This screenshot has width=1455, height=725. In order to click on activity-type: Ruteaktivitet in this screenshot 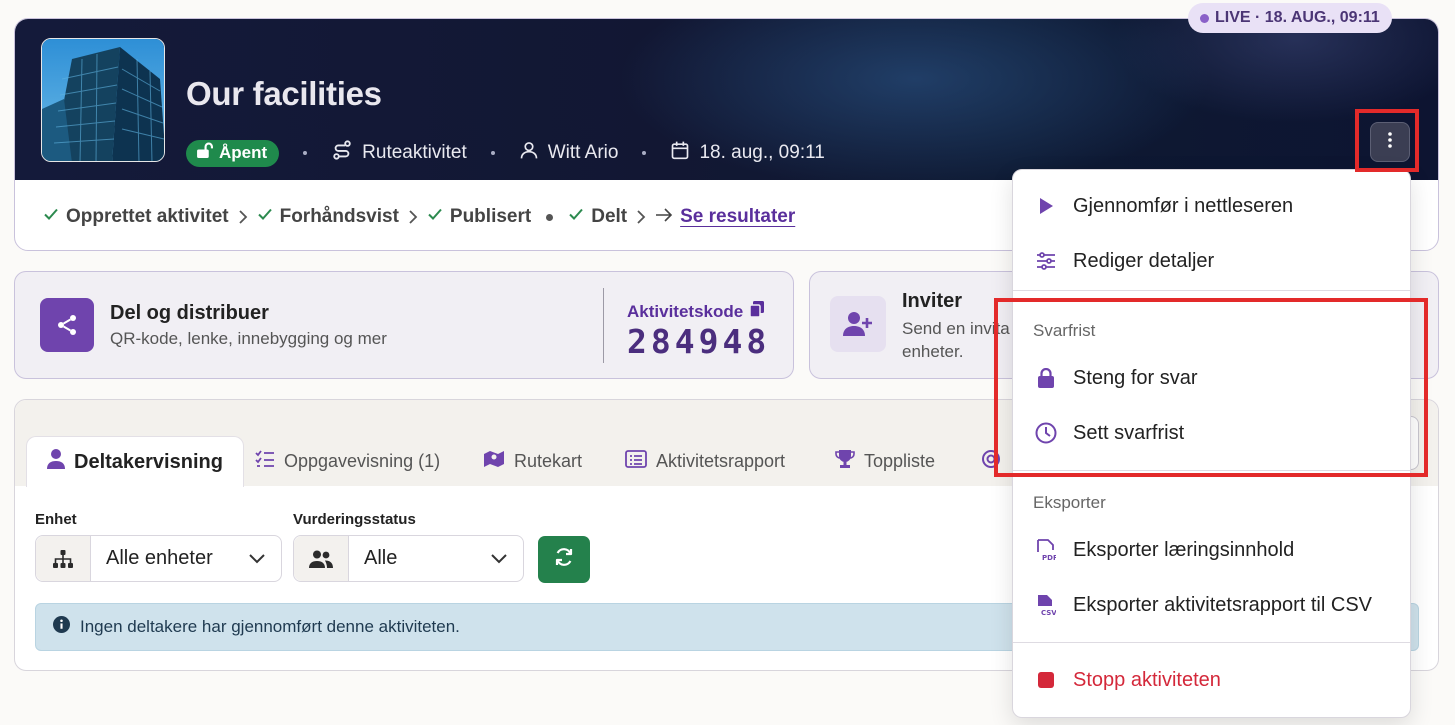, I will do `click(399, 153)`.